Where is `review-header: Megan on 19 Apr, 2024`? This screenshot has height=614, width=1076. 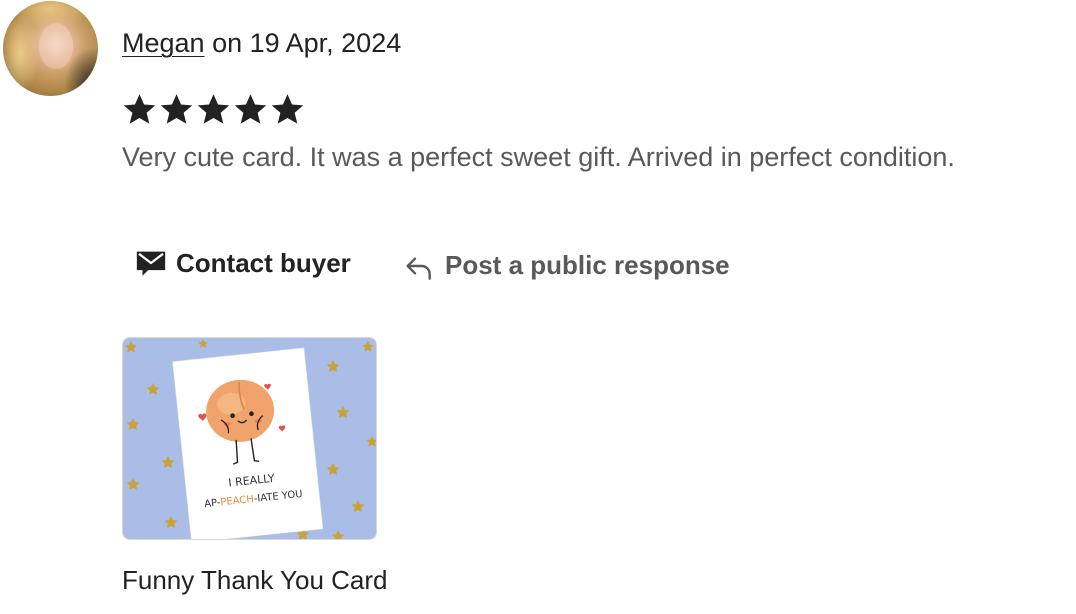
review-header: Megan on 19 Apr, 2024 is located at coordinates (261, 43).